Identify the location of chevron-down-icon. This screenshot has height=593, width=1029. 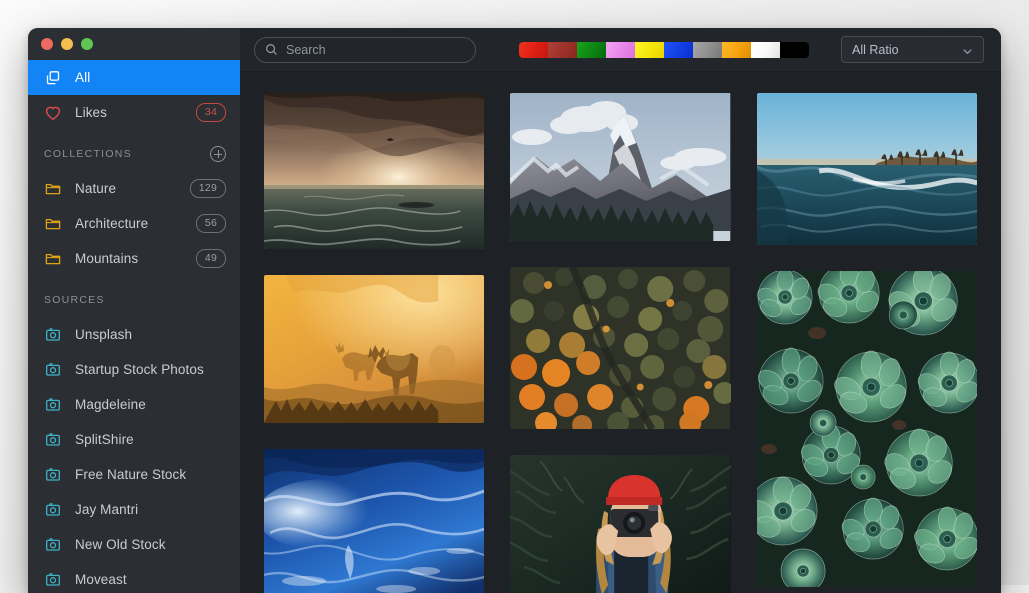
(967, 49).